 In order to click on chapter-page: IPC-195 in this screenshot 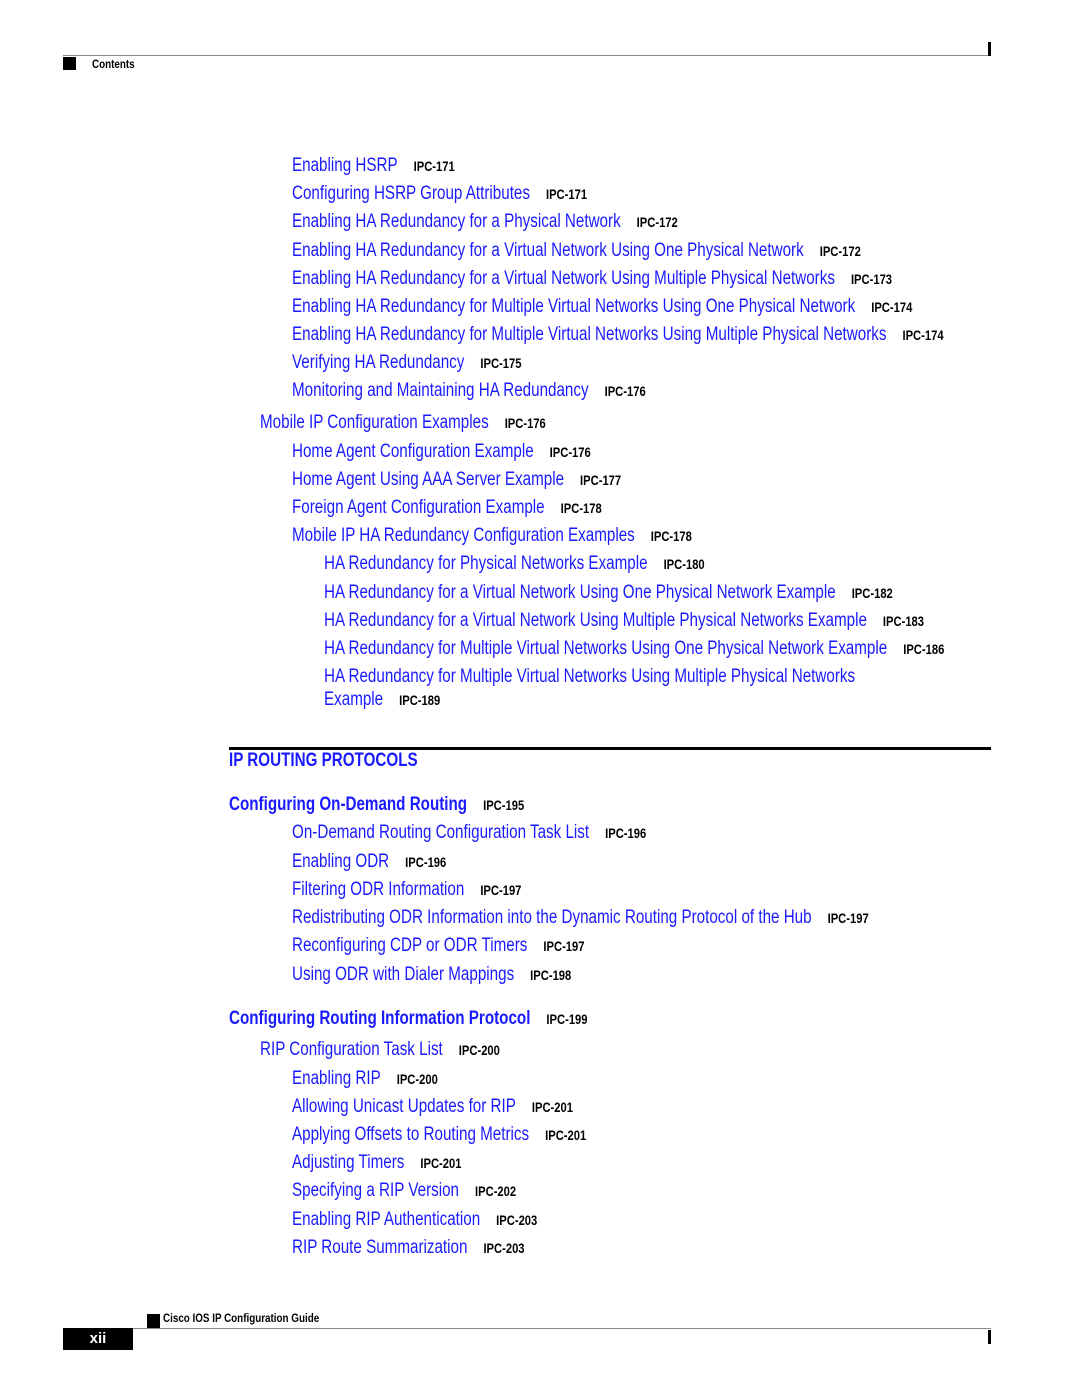, I will do `click(504, 805)`.